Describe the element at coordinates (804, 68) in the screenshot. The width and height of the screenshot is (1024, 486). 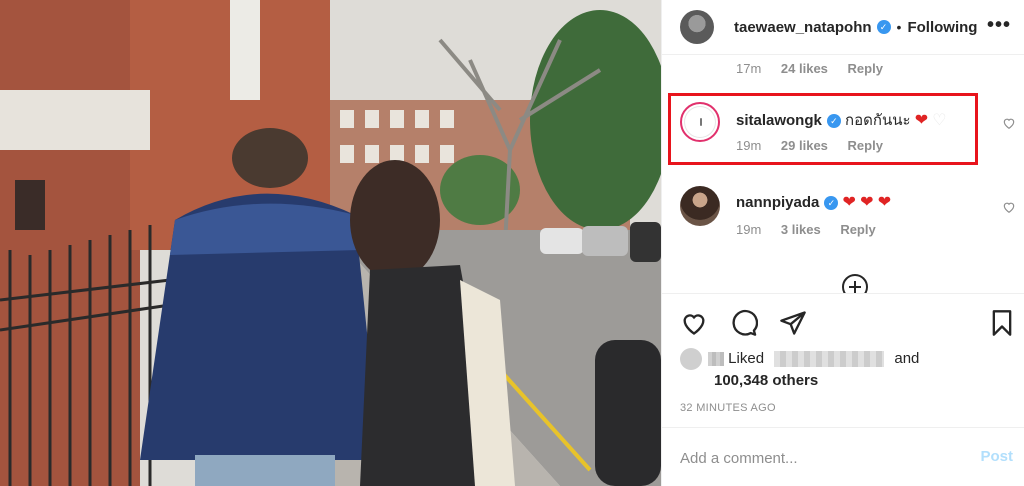
I see `comment-likes: 24 likes` at that location.